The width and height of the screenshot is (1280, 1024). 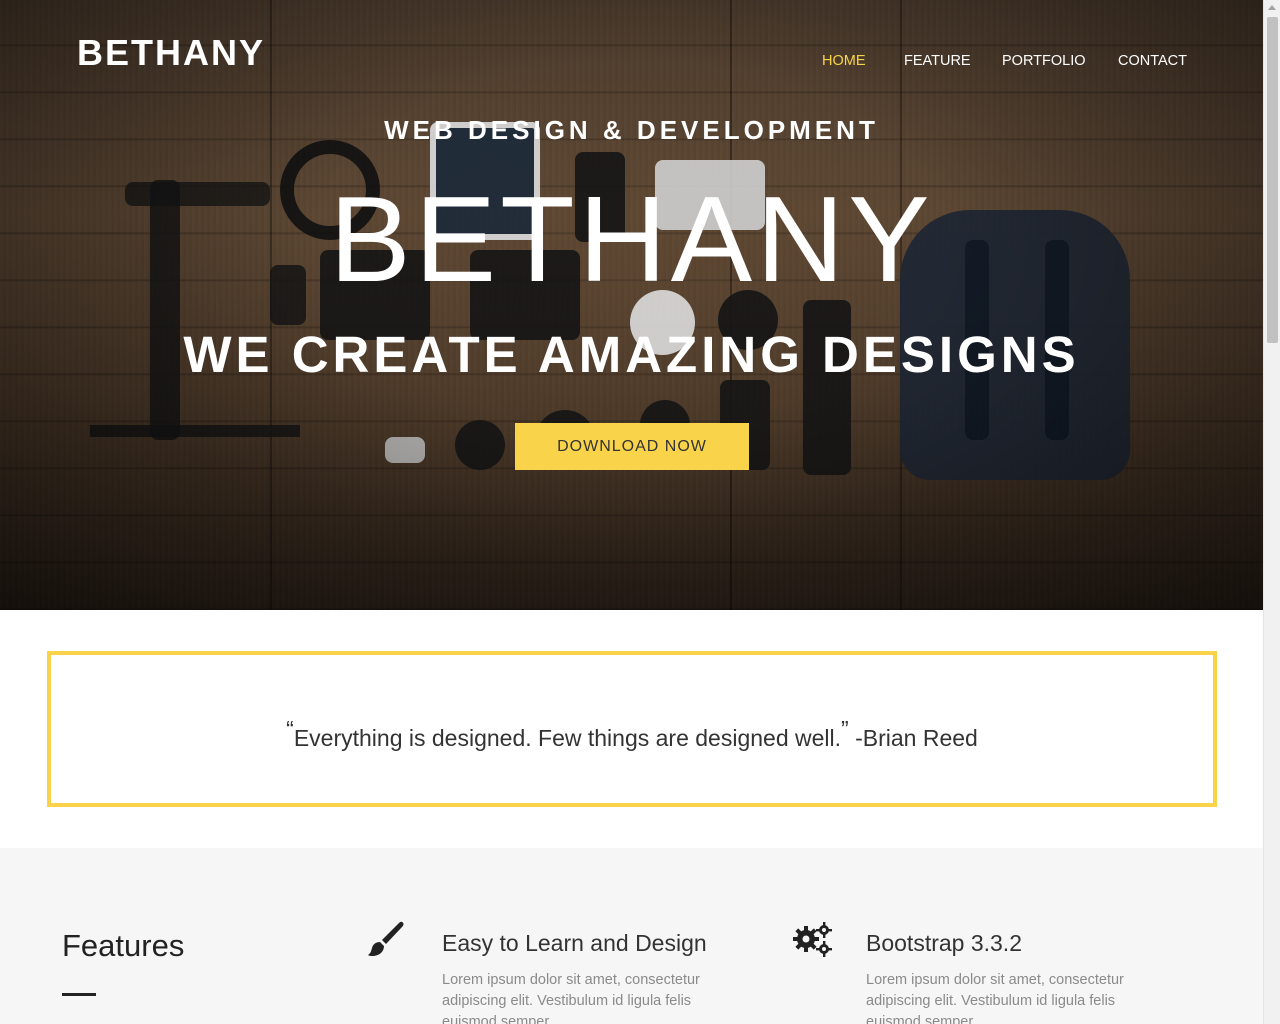 I want to click on nav-item-home: HOME, so click(x=844, y=61).